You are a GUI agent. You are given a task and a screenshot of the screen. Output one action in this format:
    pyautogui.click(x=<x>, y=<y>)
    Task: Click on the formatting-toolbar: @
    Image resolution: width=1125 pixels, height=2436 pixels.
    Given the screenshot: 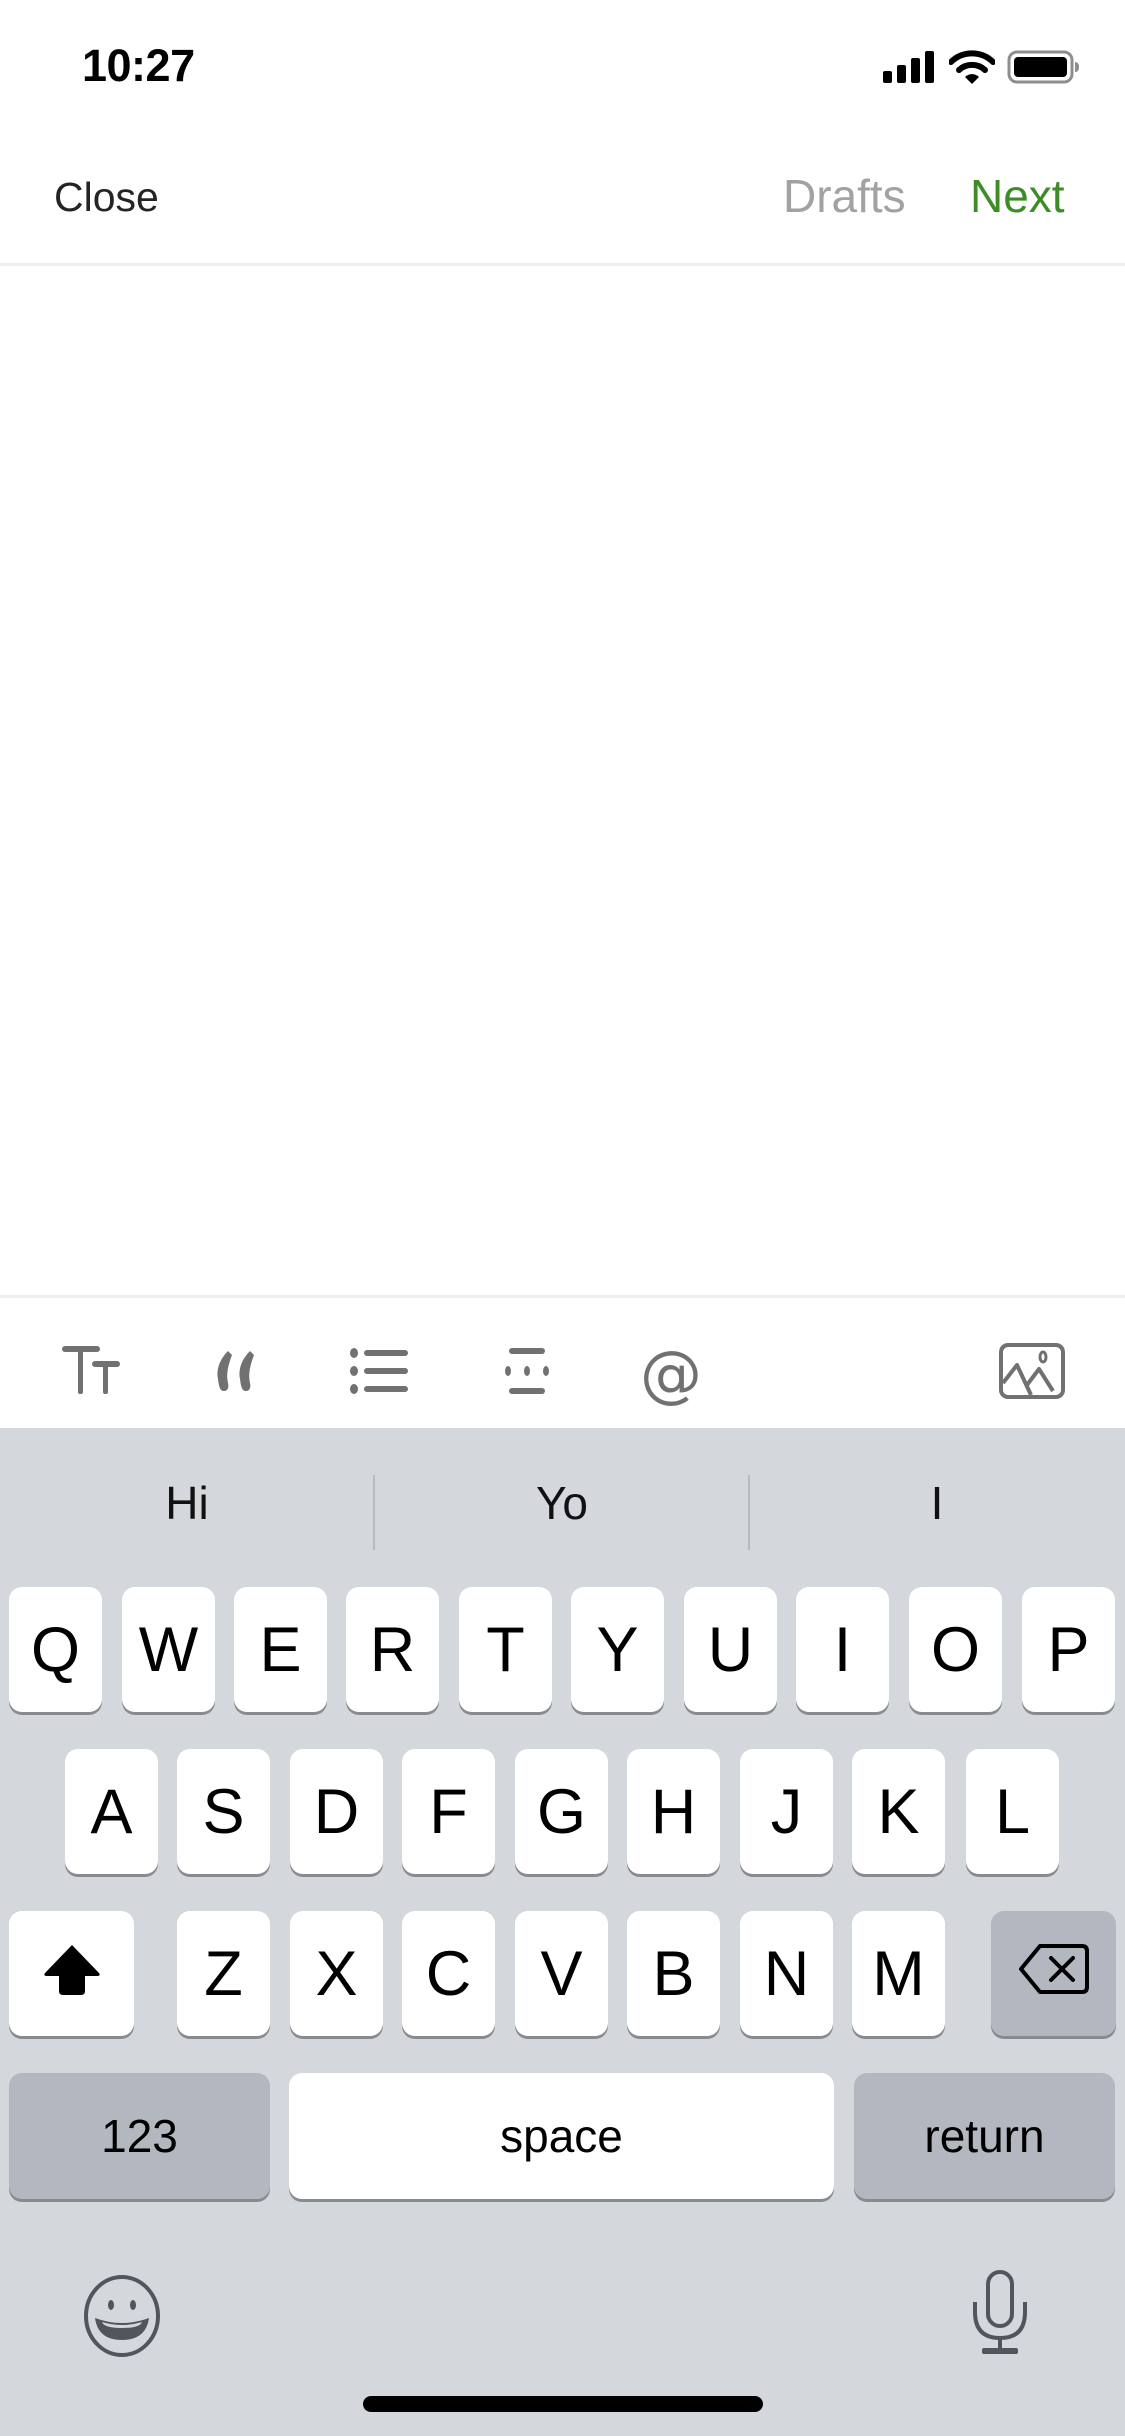 What is the action you would take?
    pyautogui.click(x=562, y=1361)
    